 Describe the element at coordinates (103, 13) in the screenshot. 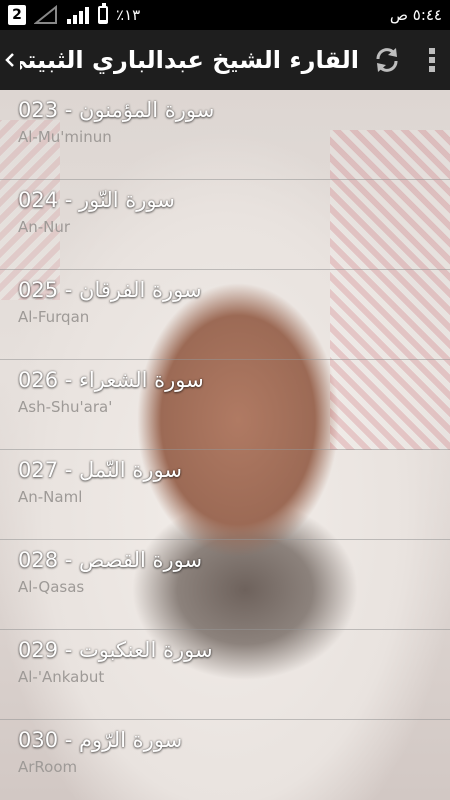

I see `battery-icon` at that location.